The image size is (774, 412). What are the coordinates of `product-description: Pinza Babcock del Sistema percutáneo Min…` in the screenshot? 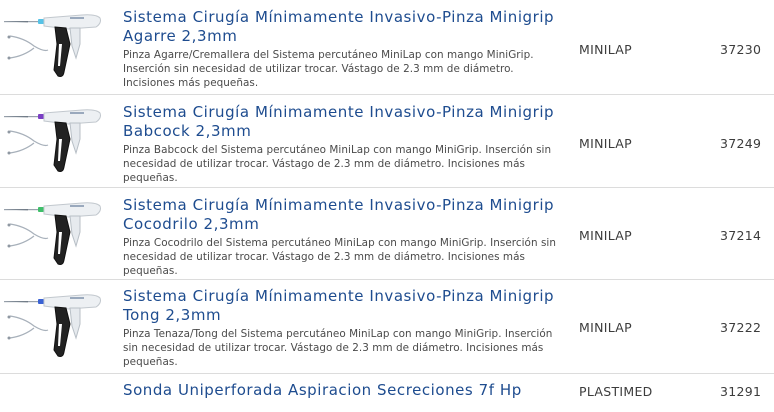 It's located at (337, 164).